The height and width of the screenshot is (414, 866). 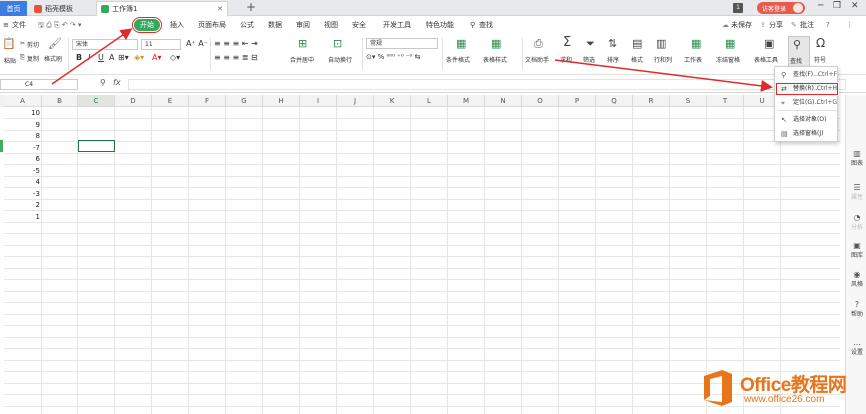 I want to click on align-icons: ≡ ≡ ≡ ⇤ ⇥, so click(x=236, y=43).